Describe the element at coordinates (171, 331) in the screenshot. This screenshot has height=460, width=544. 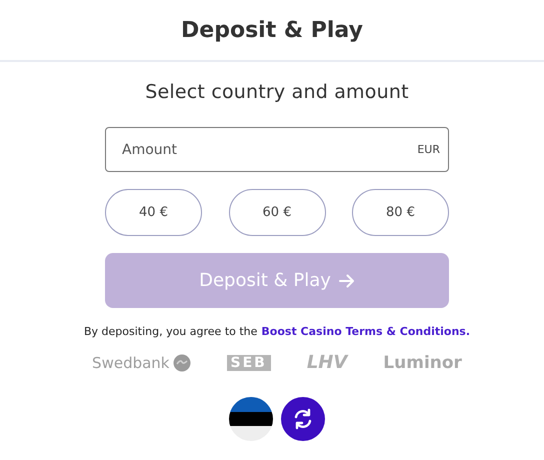
I see `terms-text: By depositing, you agree to the` at that location.